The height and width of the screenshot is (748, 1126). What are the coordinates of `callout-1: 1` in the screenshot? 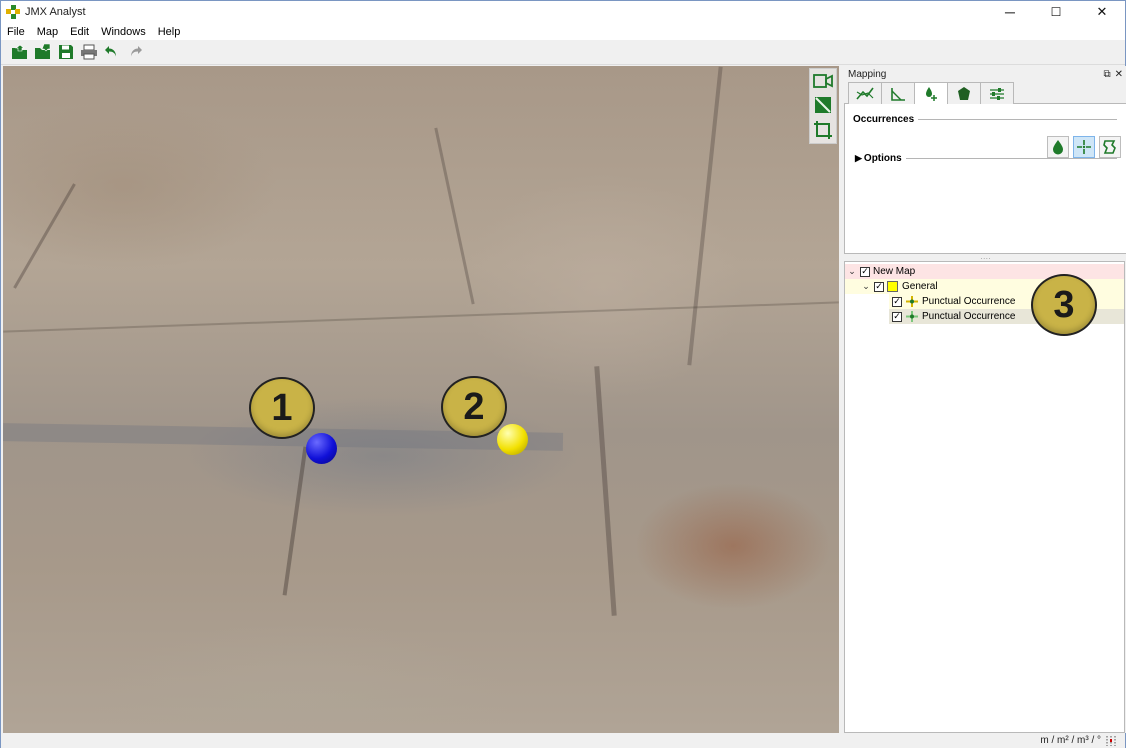 It's located at (282, 408).